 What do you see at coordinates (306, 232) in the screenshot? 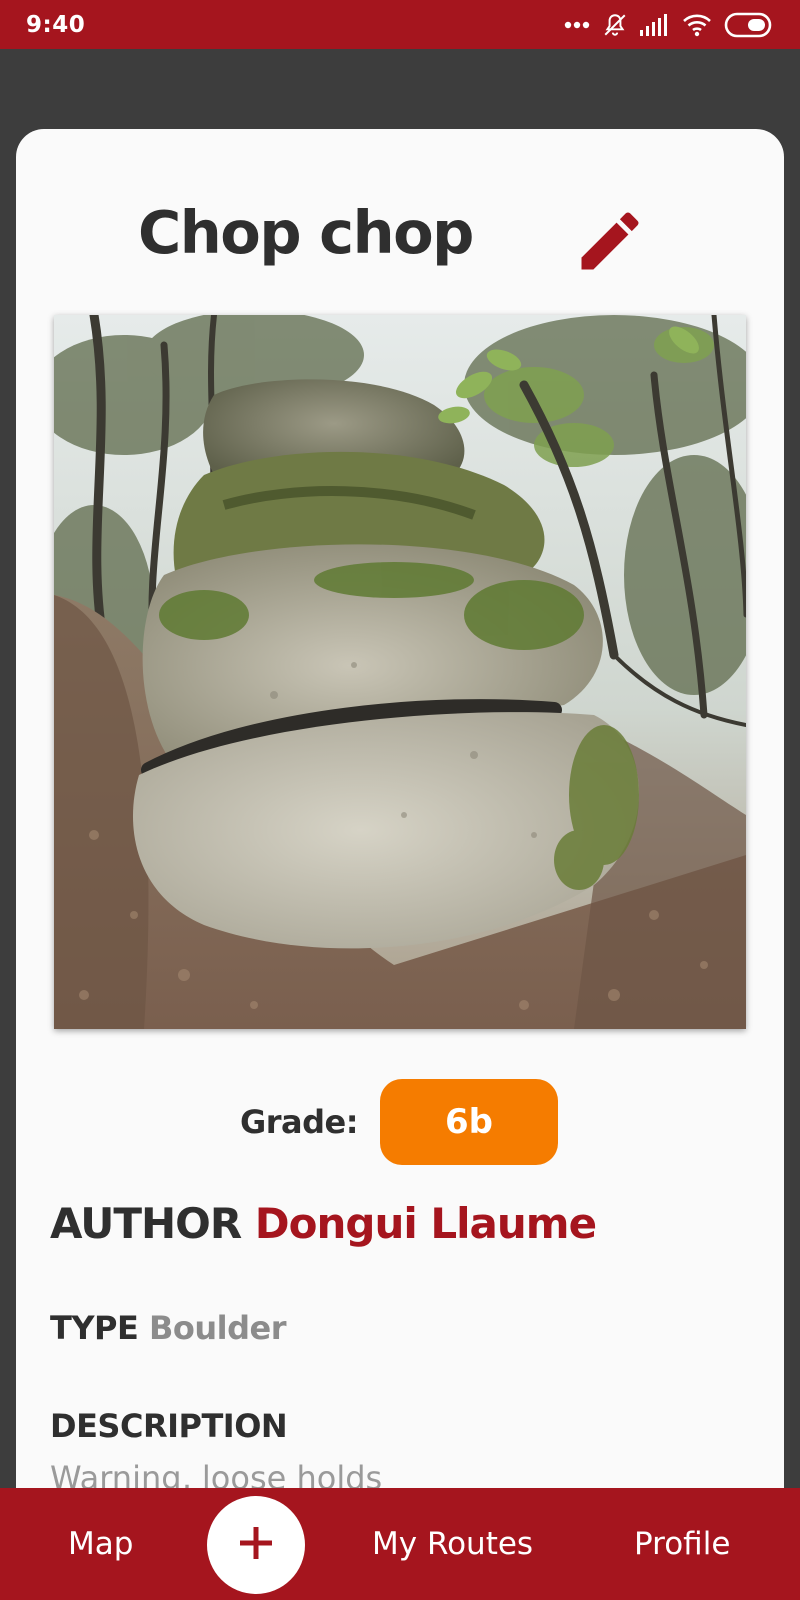
I see `route-title: Chop chop` at bounding box center [306, 232].